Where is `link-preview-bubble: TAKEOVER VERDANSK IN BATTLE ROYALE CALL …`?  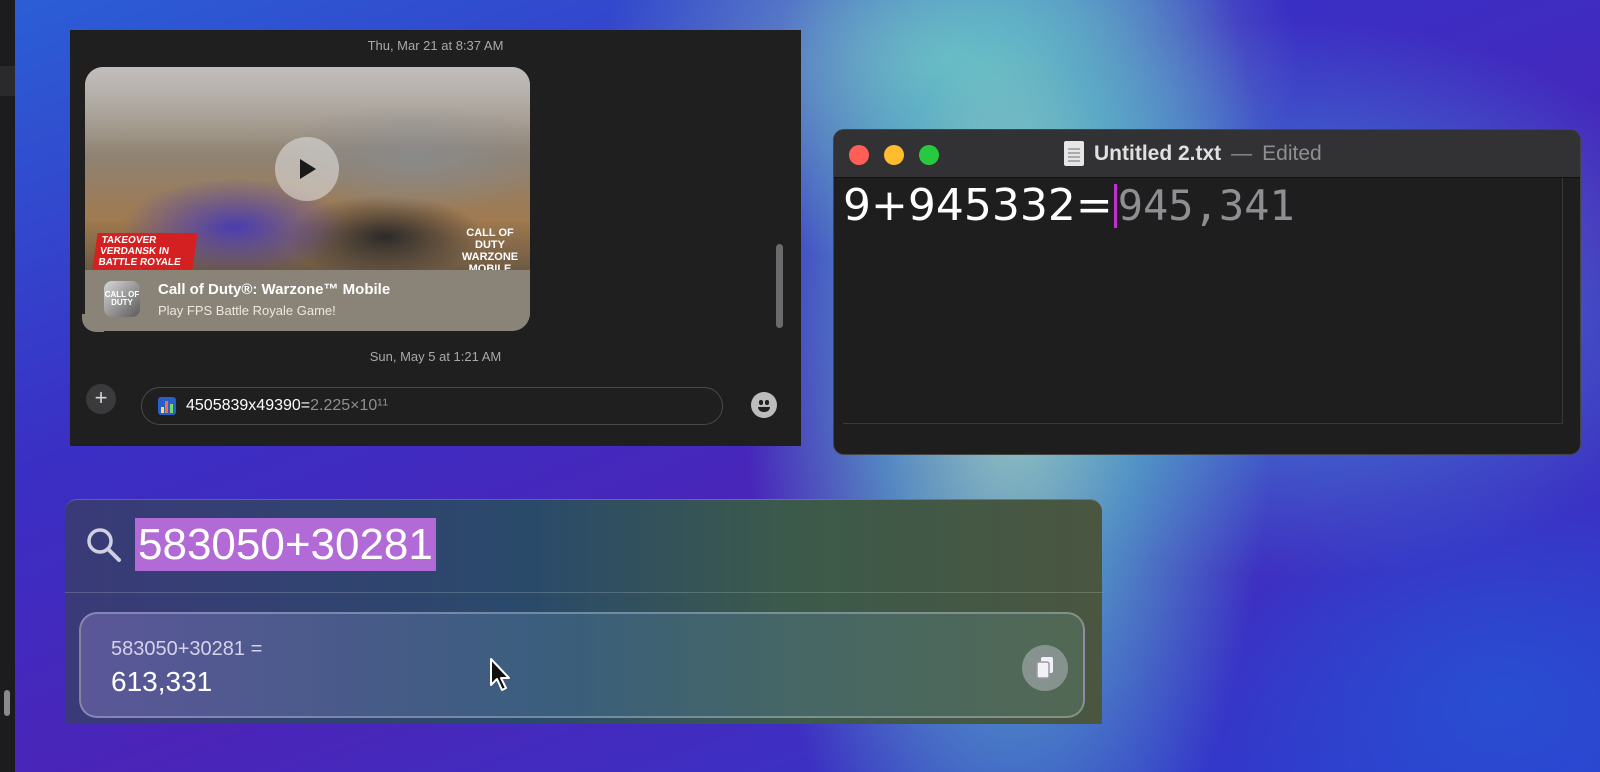 link-preview-bubble: TAKEOVER VERDANSK IN BATTLE ROYALE CALL … is located at coordinates (307, 199).